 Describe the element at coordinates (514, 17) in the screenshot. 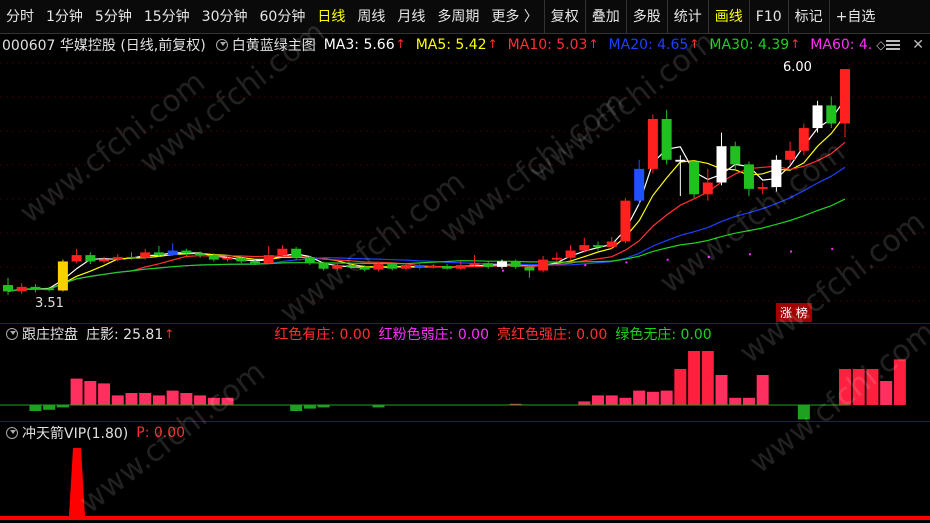

I see `period-tab-10: 更多 〉` at that location.